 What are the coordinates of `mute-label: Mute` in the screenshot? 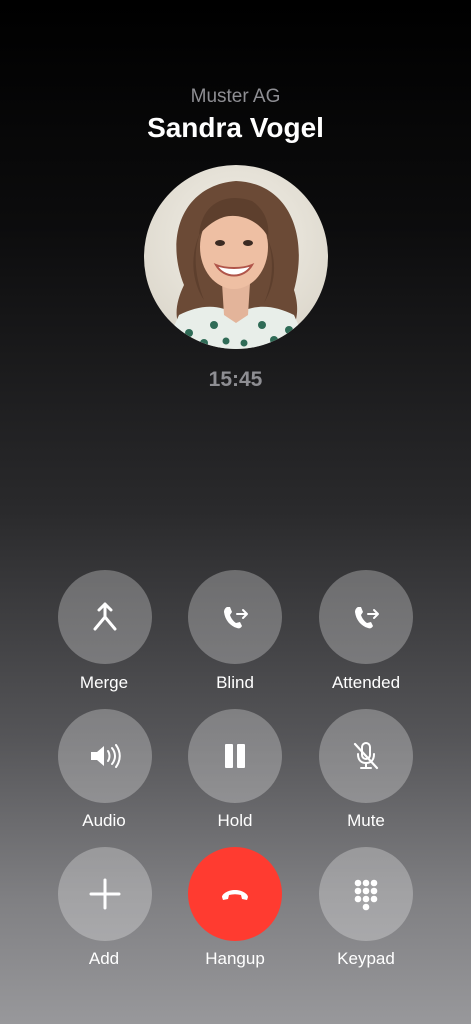 It's located at (366, 820).